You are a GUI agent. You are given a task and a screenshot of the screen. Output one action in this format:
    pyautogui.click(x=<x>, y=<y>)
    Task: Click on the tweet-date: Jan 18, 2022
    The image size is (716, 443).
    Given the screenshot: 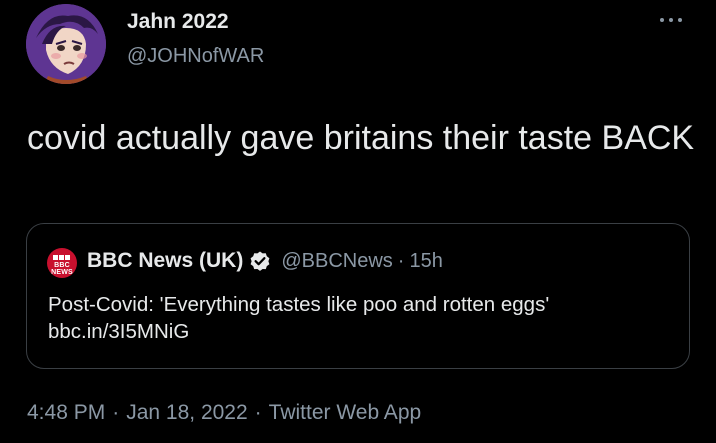 What is the action you would take?
    pyautogui.click(x=186, y=413)
    